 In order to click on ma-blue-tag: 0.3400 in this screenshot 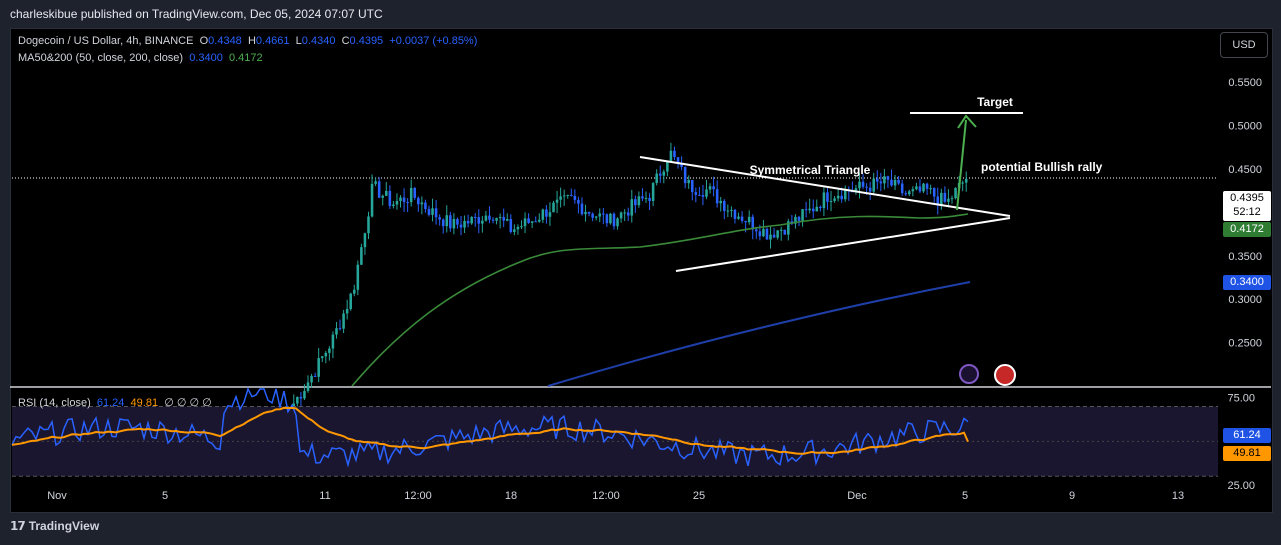, I will do `click(1247, 282)`.